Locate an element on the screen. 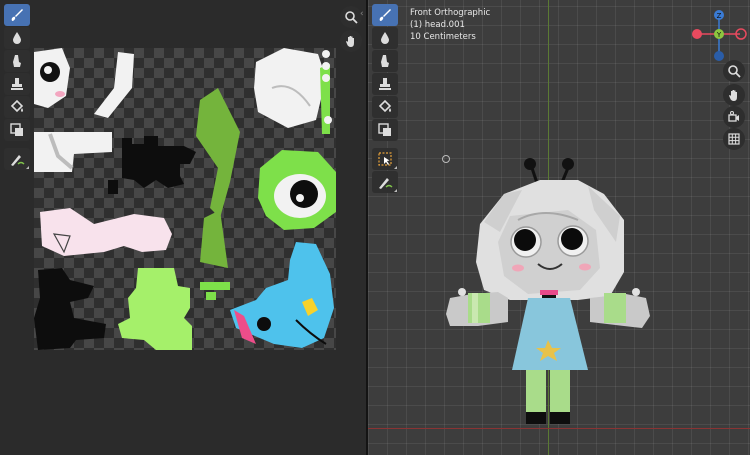 This screenshot has height=455, width=750. grid-scale-label: 10 Centimeters is located at coordinates (443, 37).